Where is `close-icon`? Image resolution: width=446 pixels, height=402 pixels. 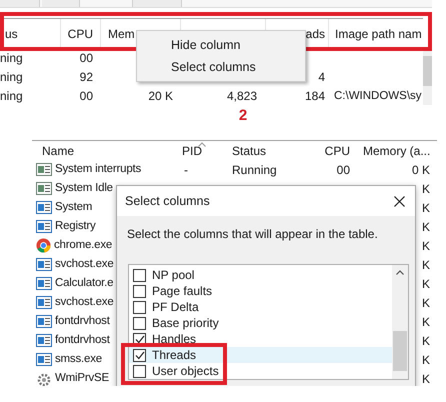
close-icon is located at coordinates (399, 201).